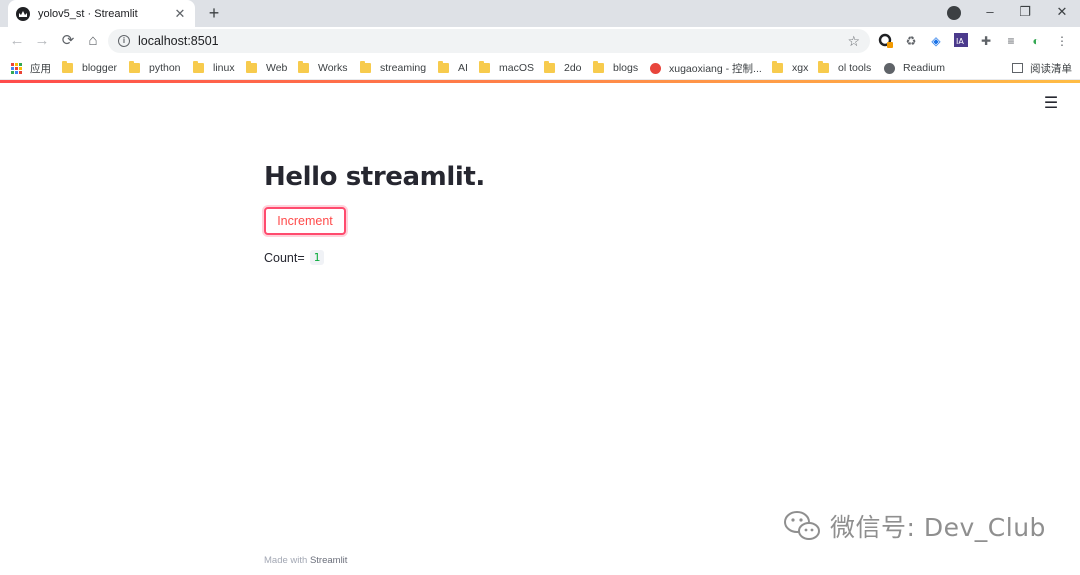  I want to click on bookmark-streaming: streaming, so click(393, 68).